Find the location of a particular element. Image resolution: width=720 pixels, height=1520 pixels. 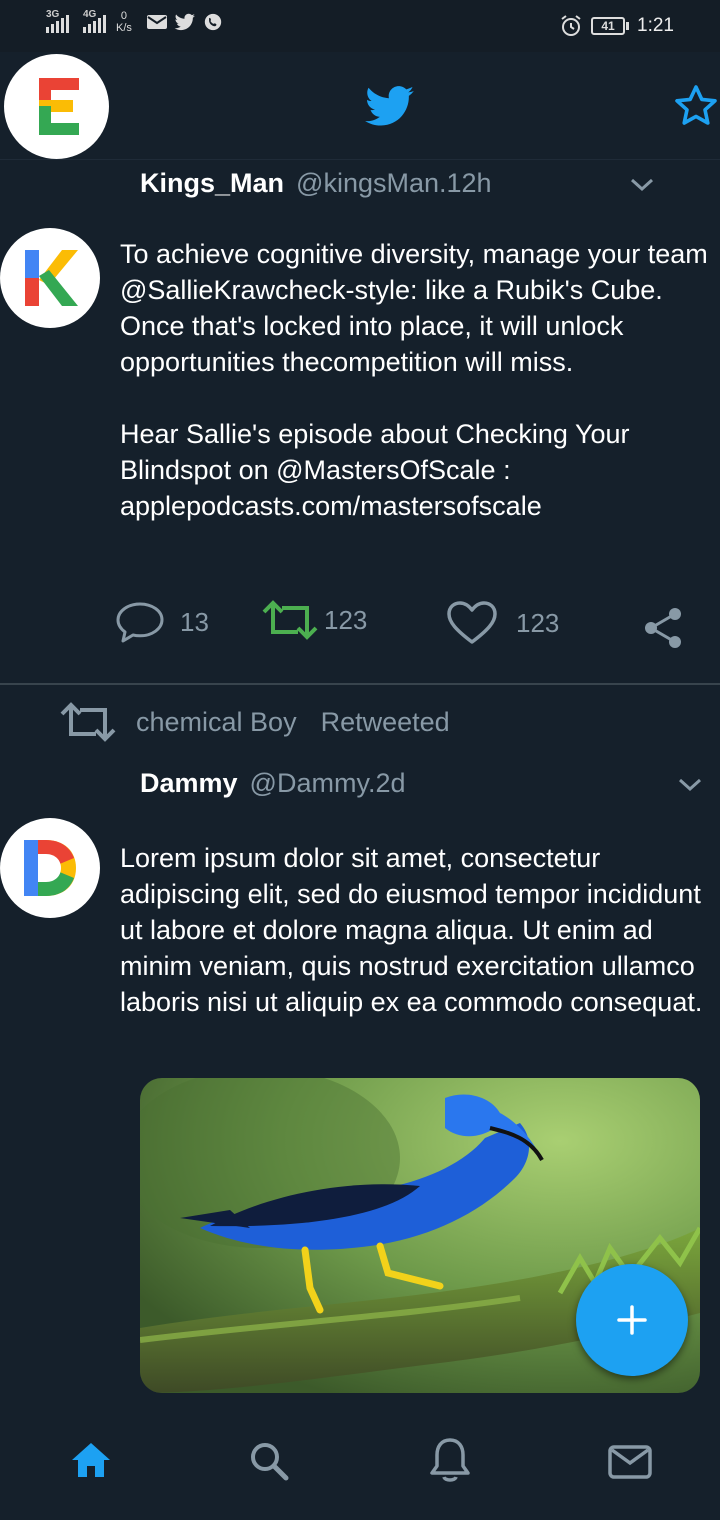

home-icon is located at coordinates (91, 1460).